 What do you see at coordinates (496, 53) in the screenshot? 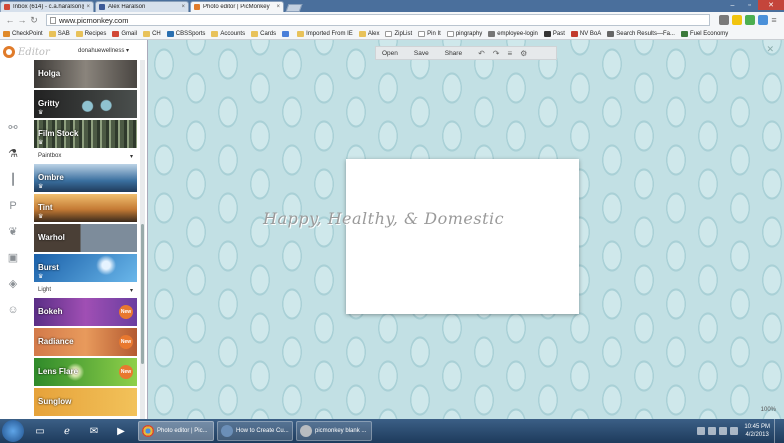
I see `redo-icon: ↷` at bounding box center [496, 53].